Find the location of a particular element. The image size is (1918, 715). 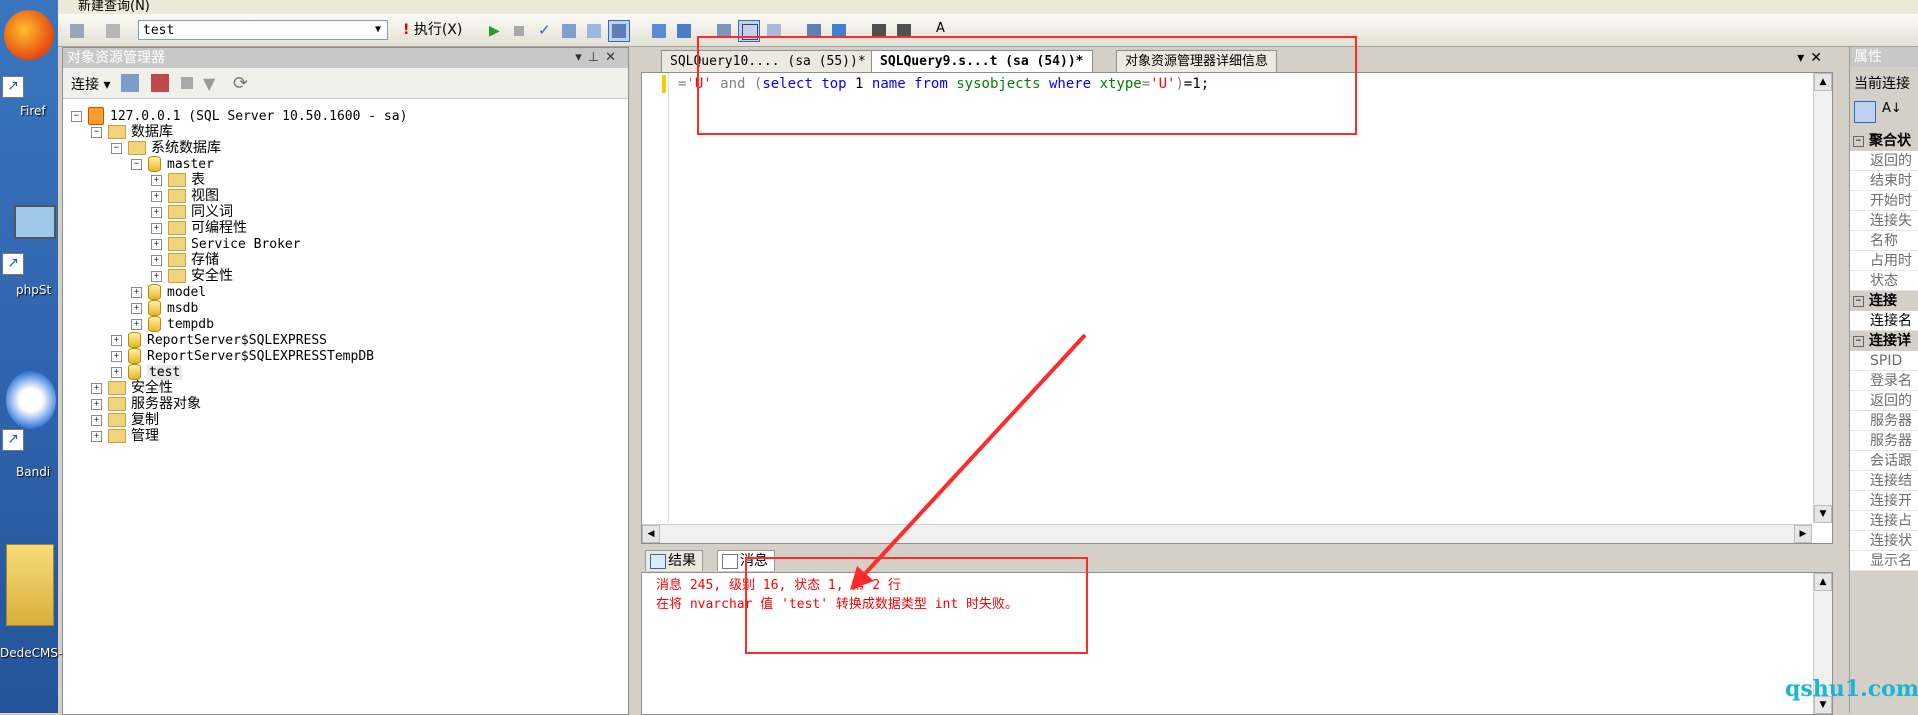

watermark-text: qshu1.com is located at coordinates (1851, 689).